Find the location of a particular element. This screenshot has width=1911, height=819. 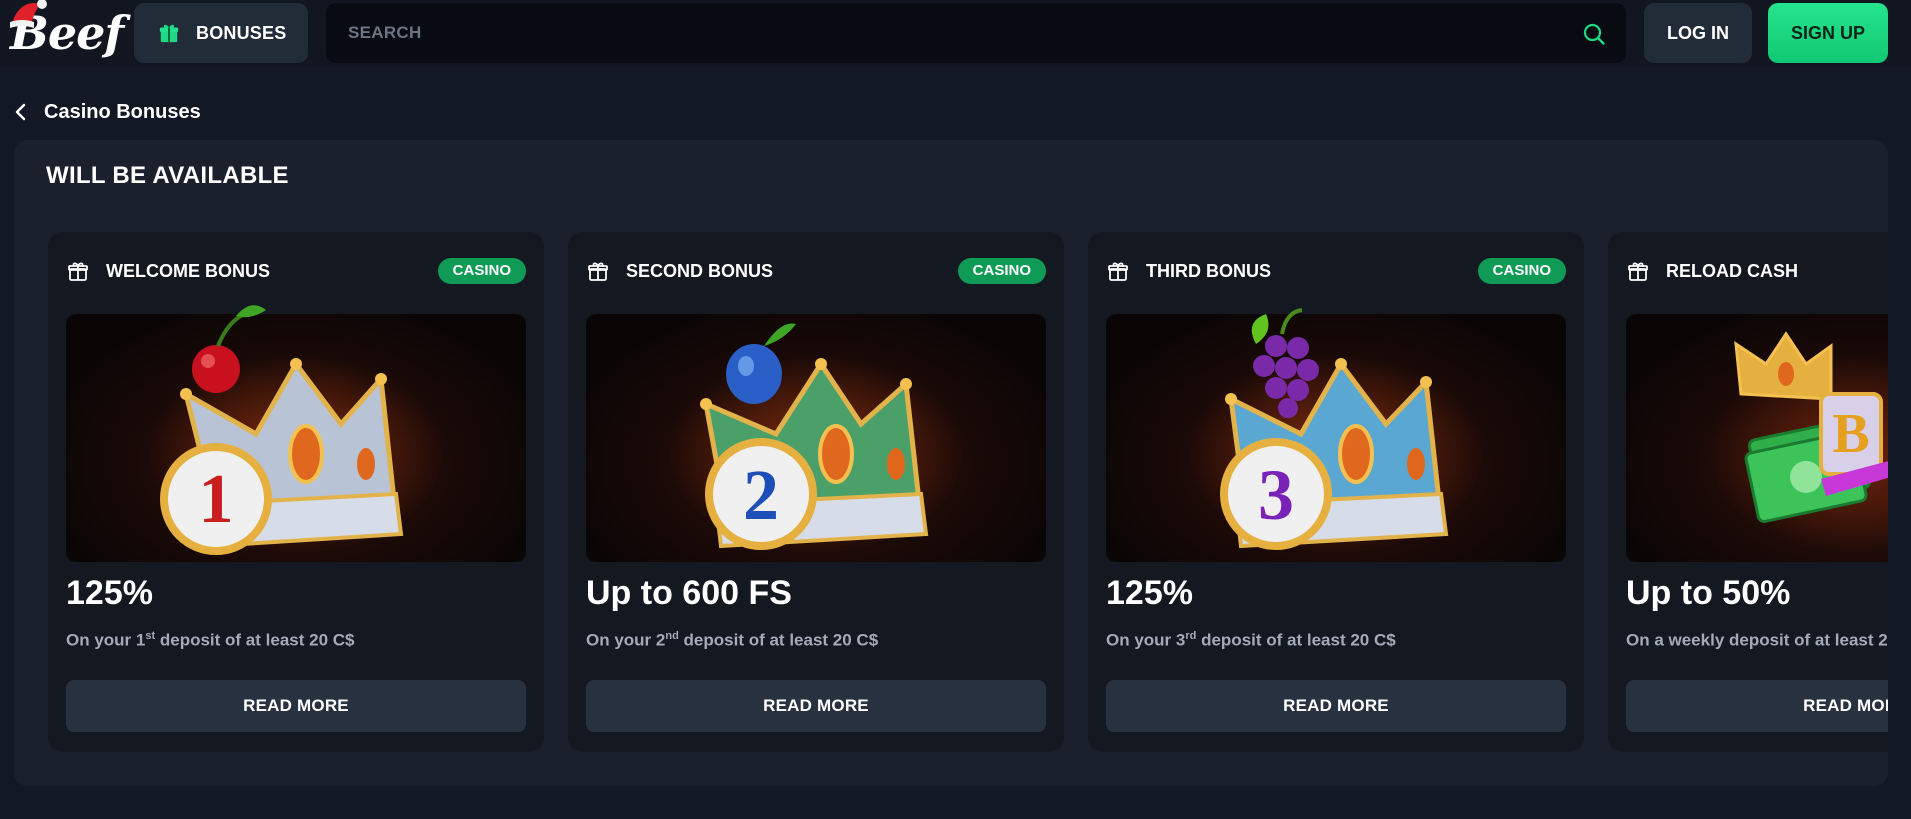

card-title: THIRD BONUS is located at coordinates (1208, 270).